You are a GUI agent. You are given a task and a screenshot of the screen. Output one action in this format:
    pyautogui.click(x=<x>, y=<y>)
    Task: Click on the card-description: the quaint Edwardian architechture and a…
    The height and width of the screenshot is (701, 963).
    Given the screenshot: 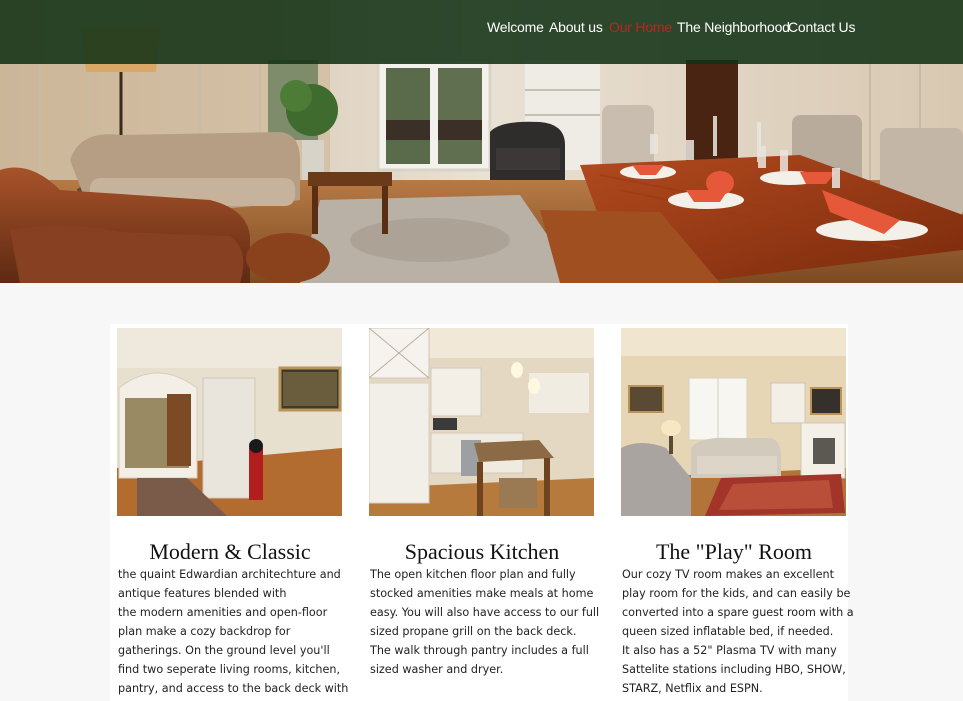 What is the action you would take?
    pyautogui.click(x=234, y=631)
    